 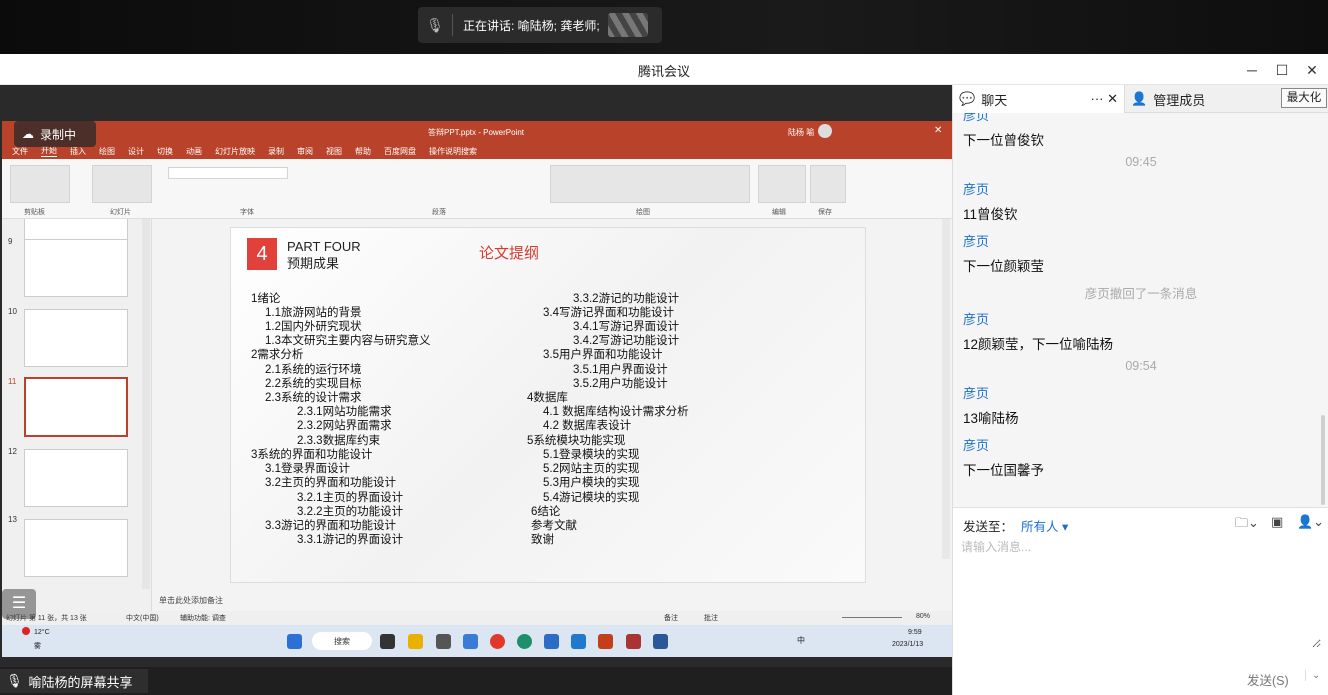 What do you see at coordinates (915, 632) in the screenshot?
I see `clock-time: 9:59` at bounding box center [915, 632].